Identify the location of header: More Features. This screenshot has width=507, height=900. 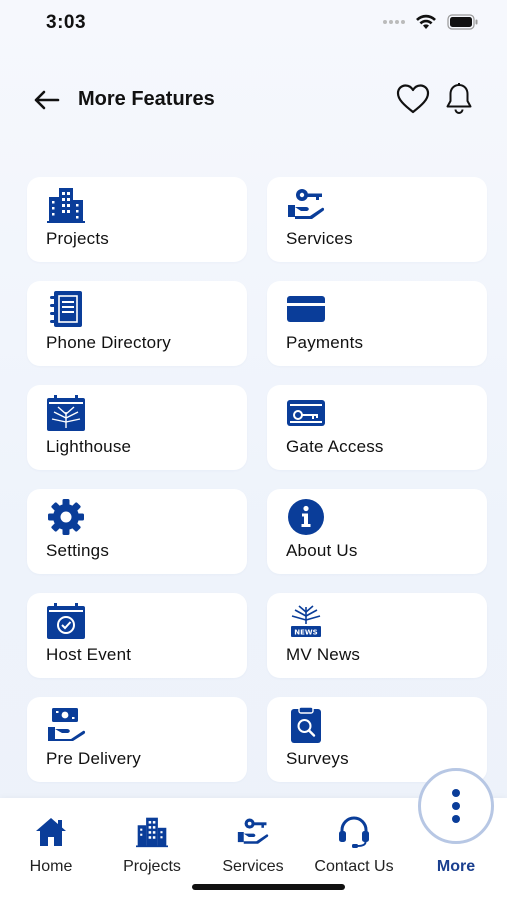
(253, 100).